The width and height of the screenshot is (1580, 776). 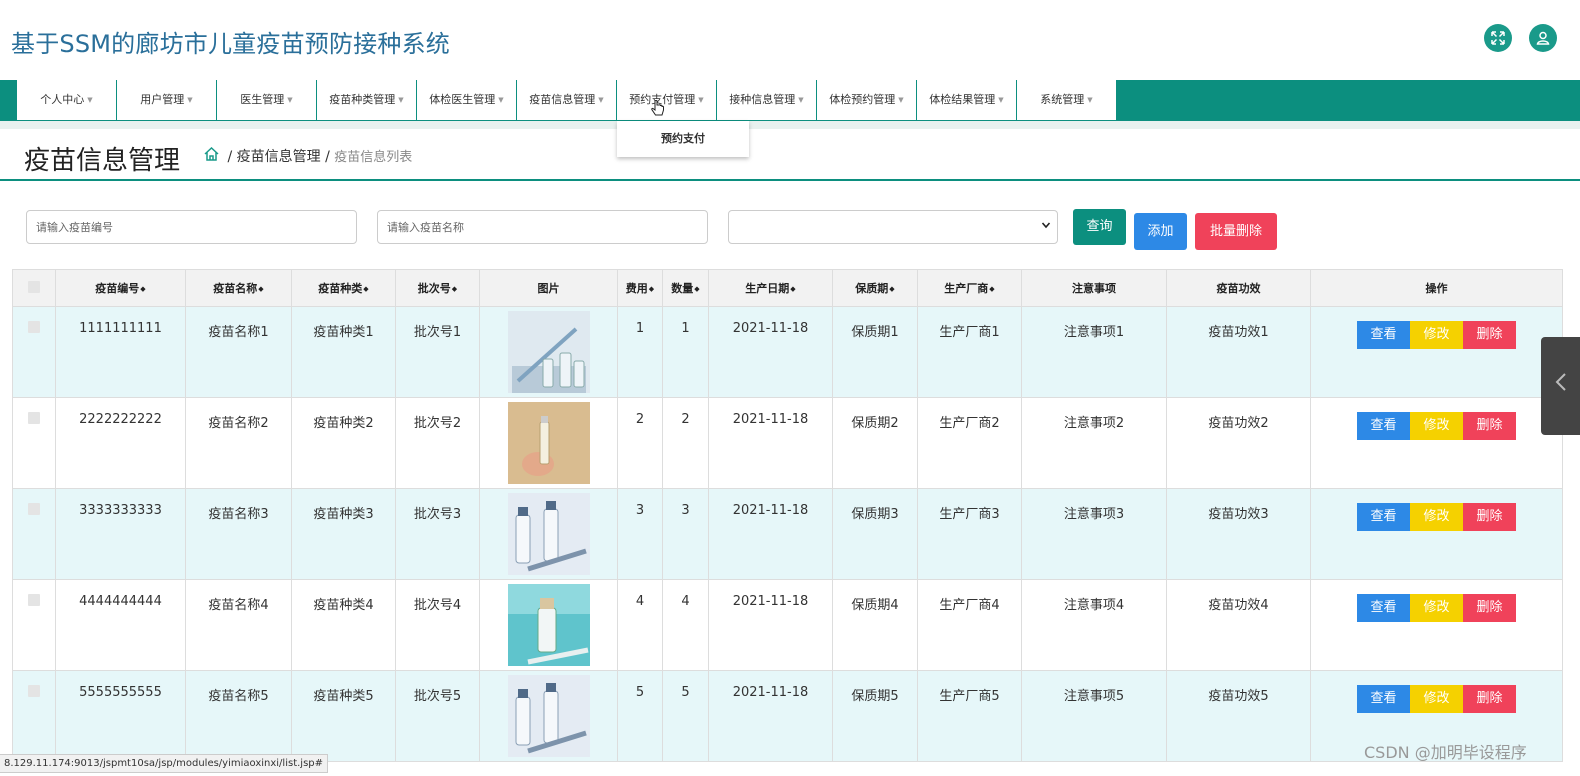 I want to click on column-header: 数量◆, so click(x=685, y=288).